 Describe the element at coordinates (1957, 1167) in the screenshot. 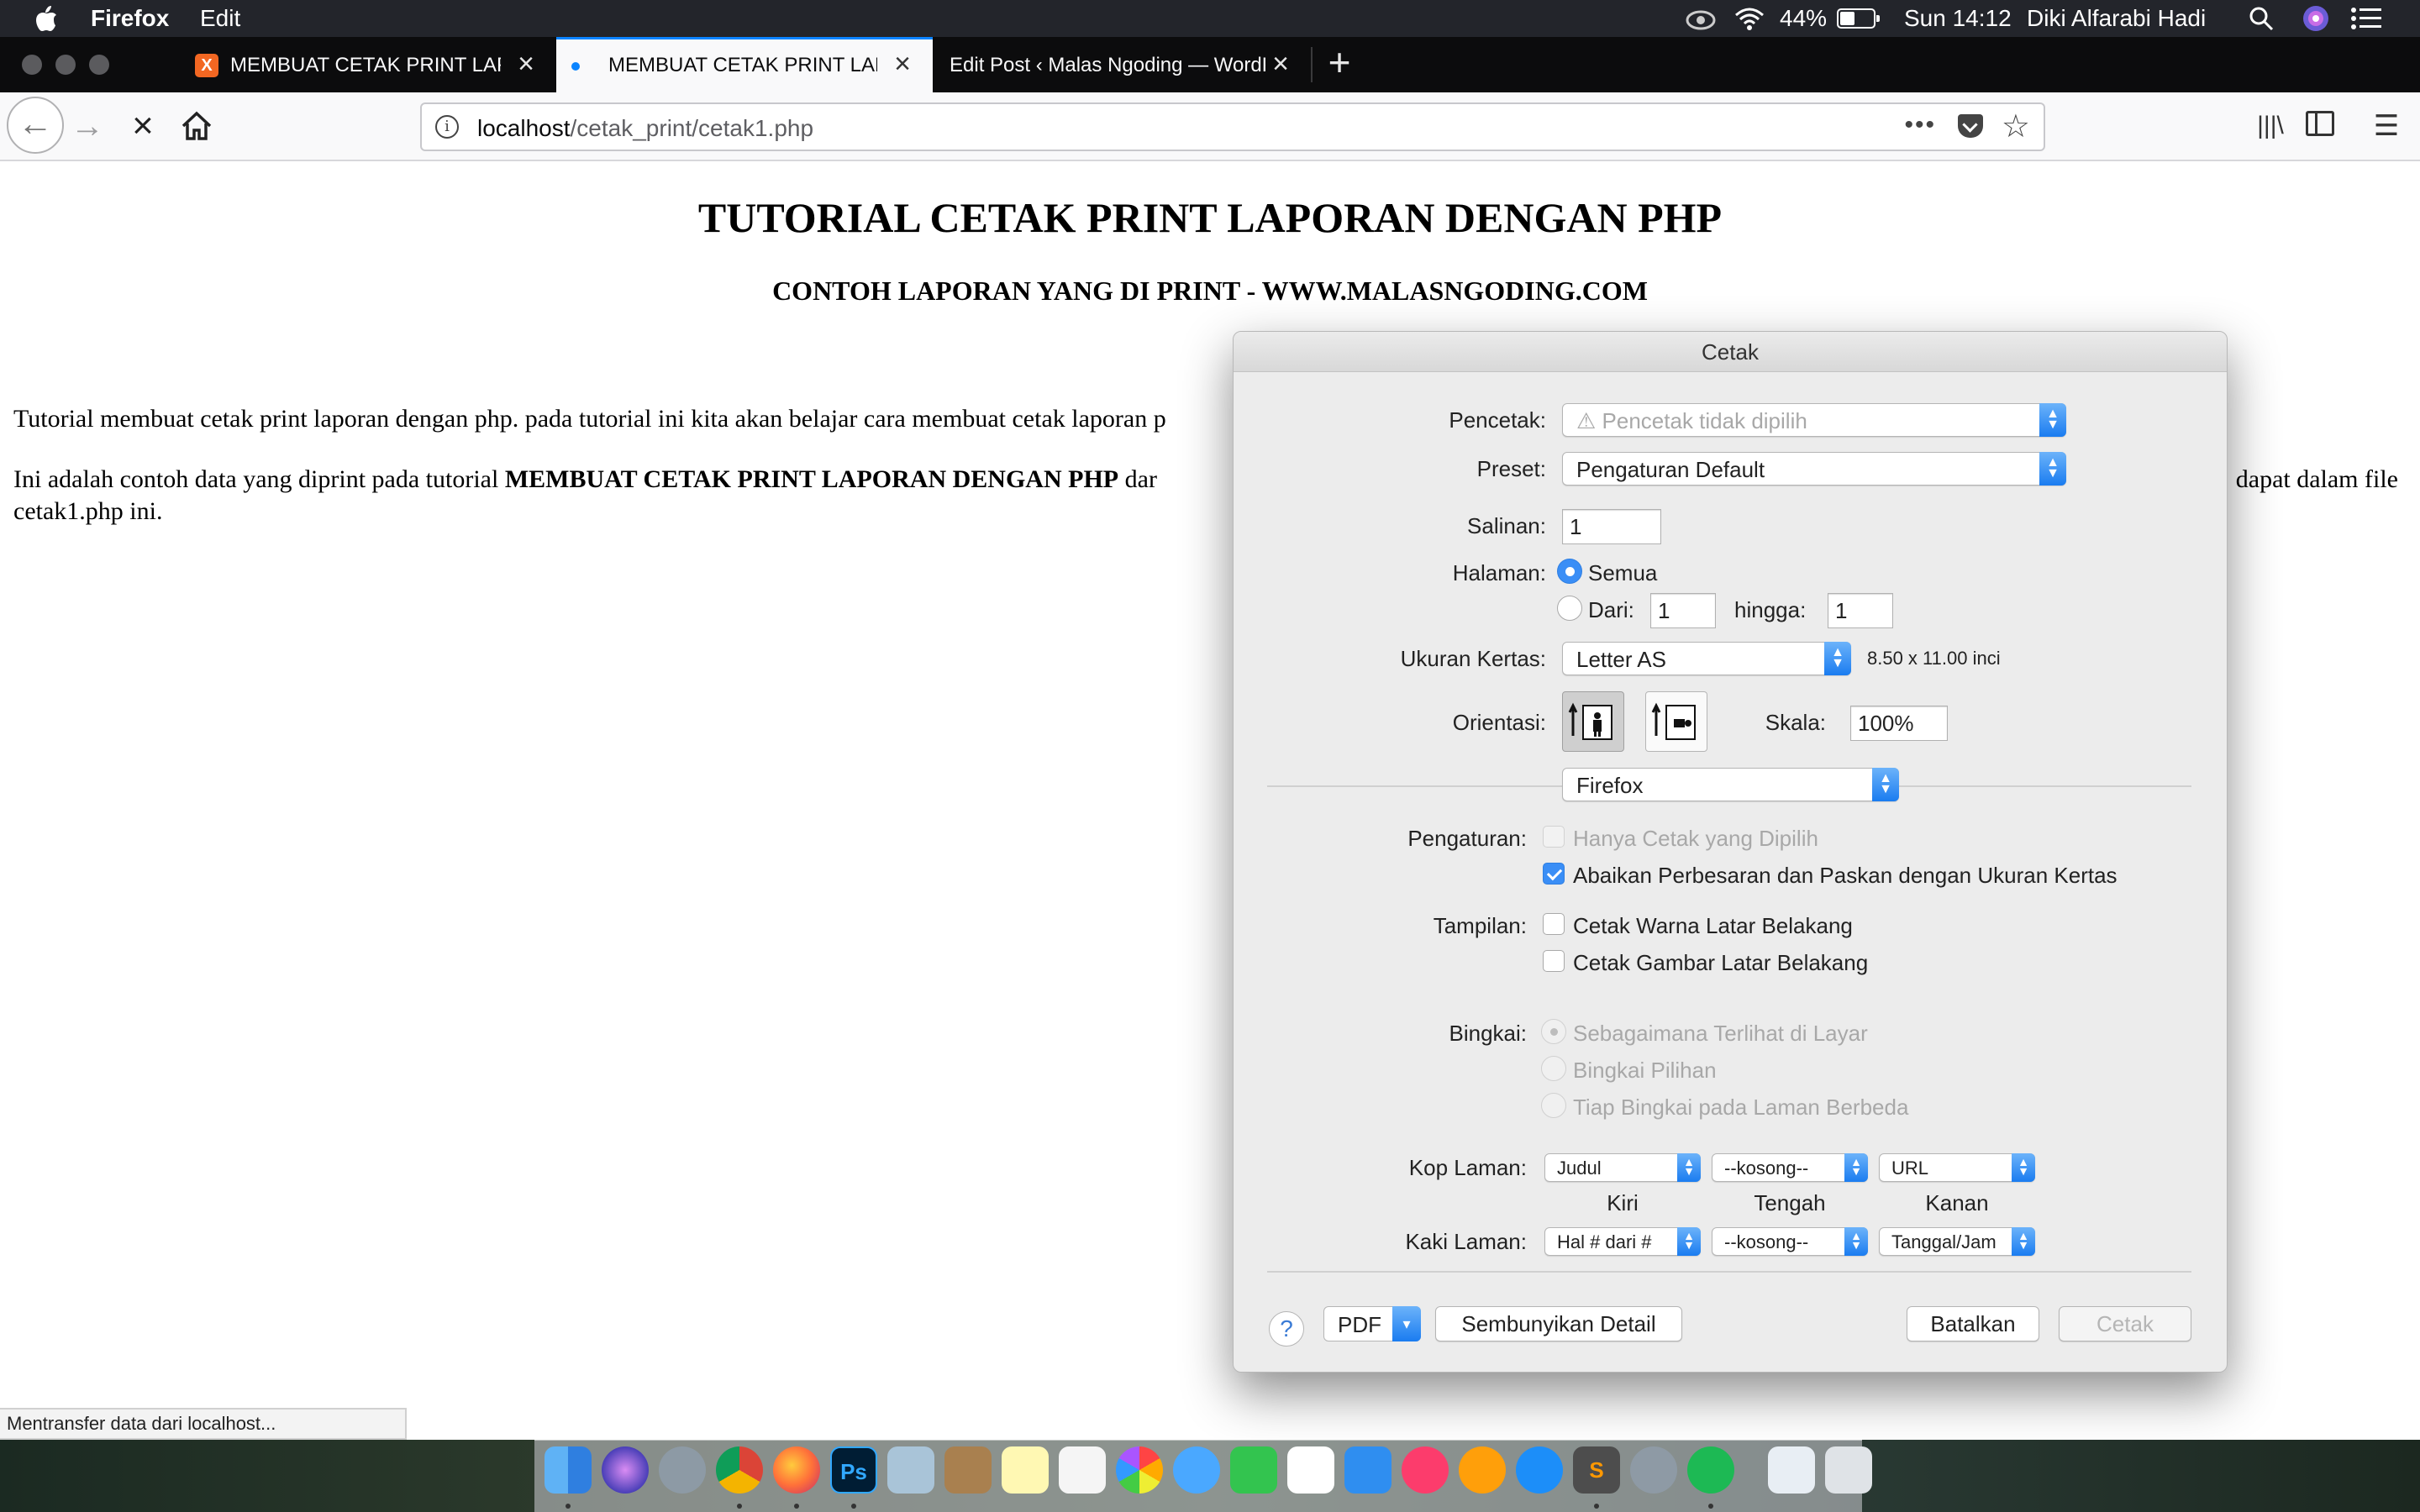

I see `header-right-select: URL ▲ ▼` at that location.